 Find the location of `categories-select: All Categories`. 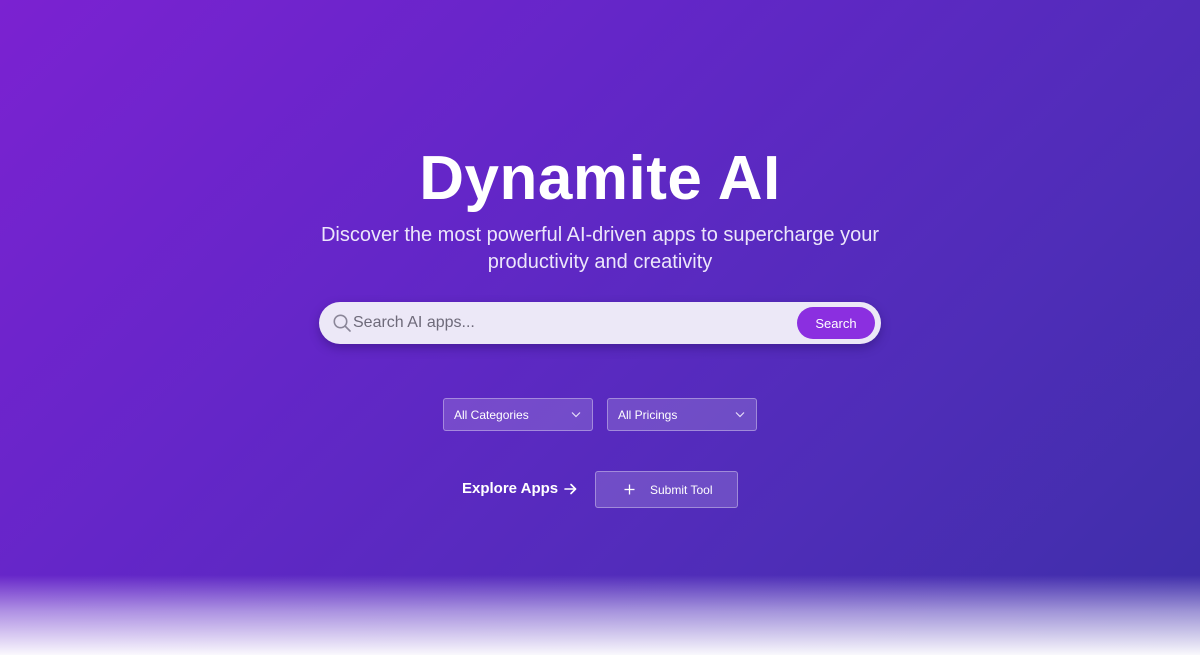

categories-select: All Categories is located at coordinates (518, 414).